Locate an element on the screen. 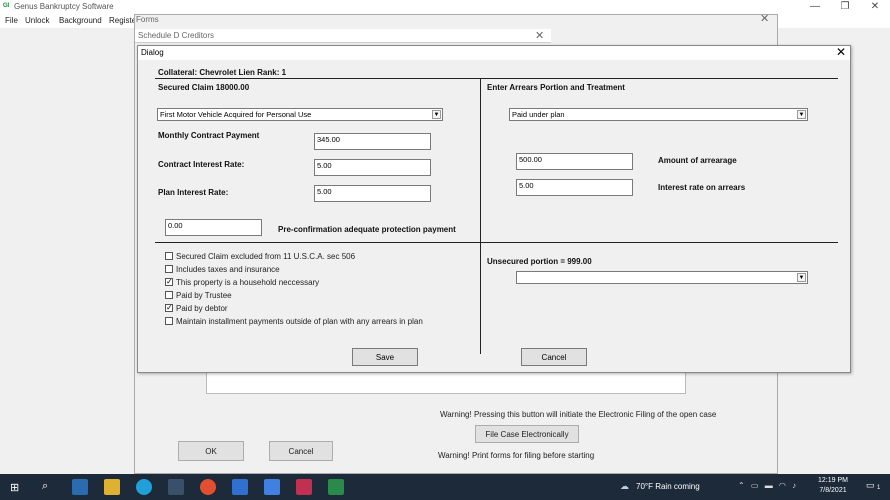 The width and height of the screenshot is (890, 500). menu-background: Background is located at coordinates (80, 20).